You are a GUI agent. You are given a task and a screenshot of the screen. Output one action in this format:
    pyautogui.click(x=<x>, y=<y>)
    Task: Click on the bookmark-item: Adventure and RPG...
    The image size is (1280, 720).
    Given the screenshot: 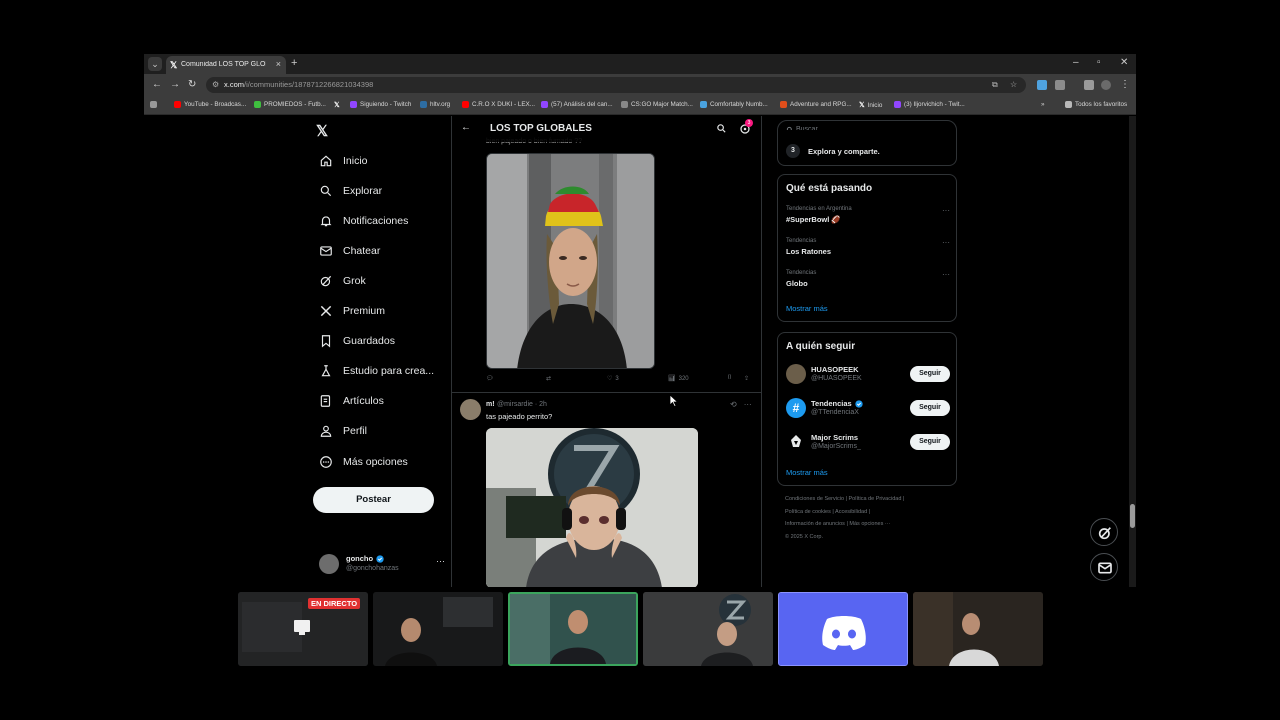 What is the action you would take?
    pyautogui.click(x=816, y=104)
    